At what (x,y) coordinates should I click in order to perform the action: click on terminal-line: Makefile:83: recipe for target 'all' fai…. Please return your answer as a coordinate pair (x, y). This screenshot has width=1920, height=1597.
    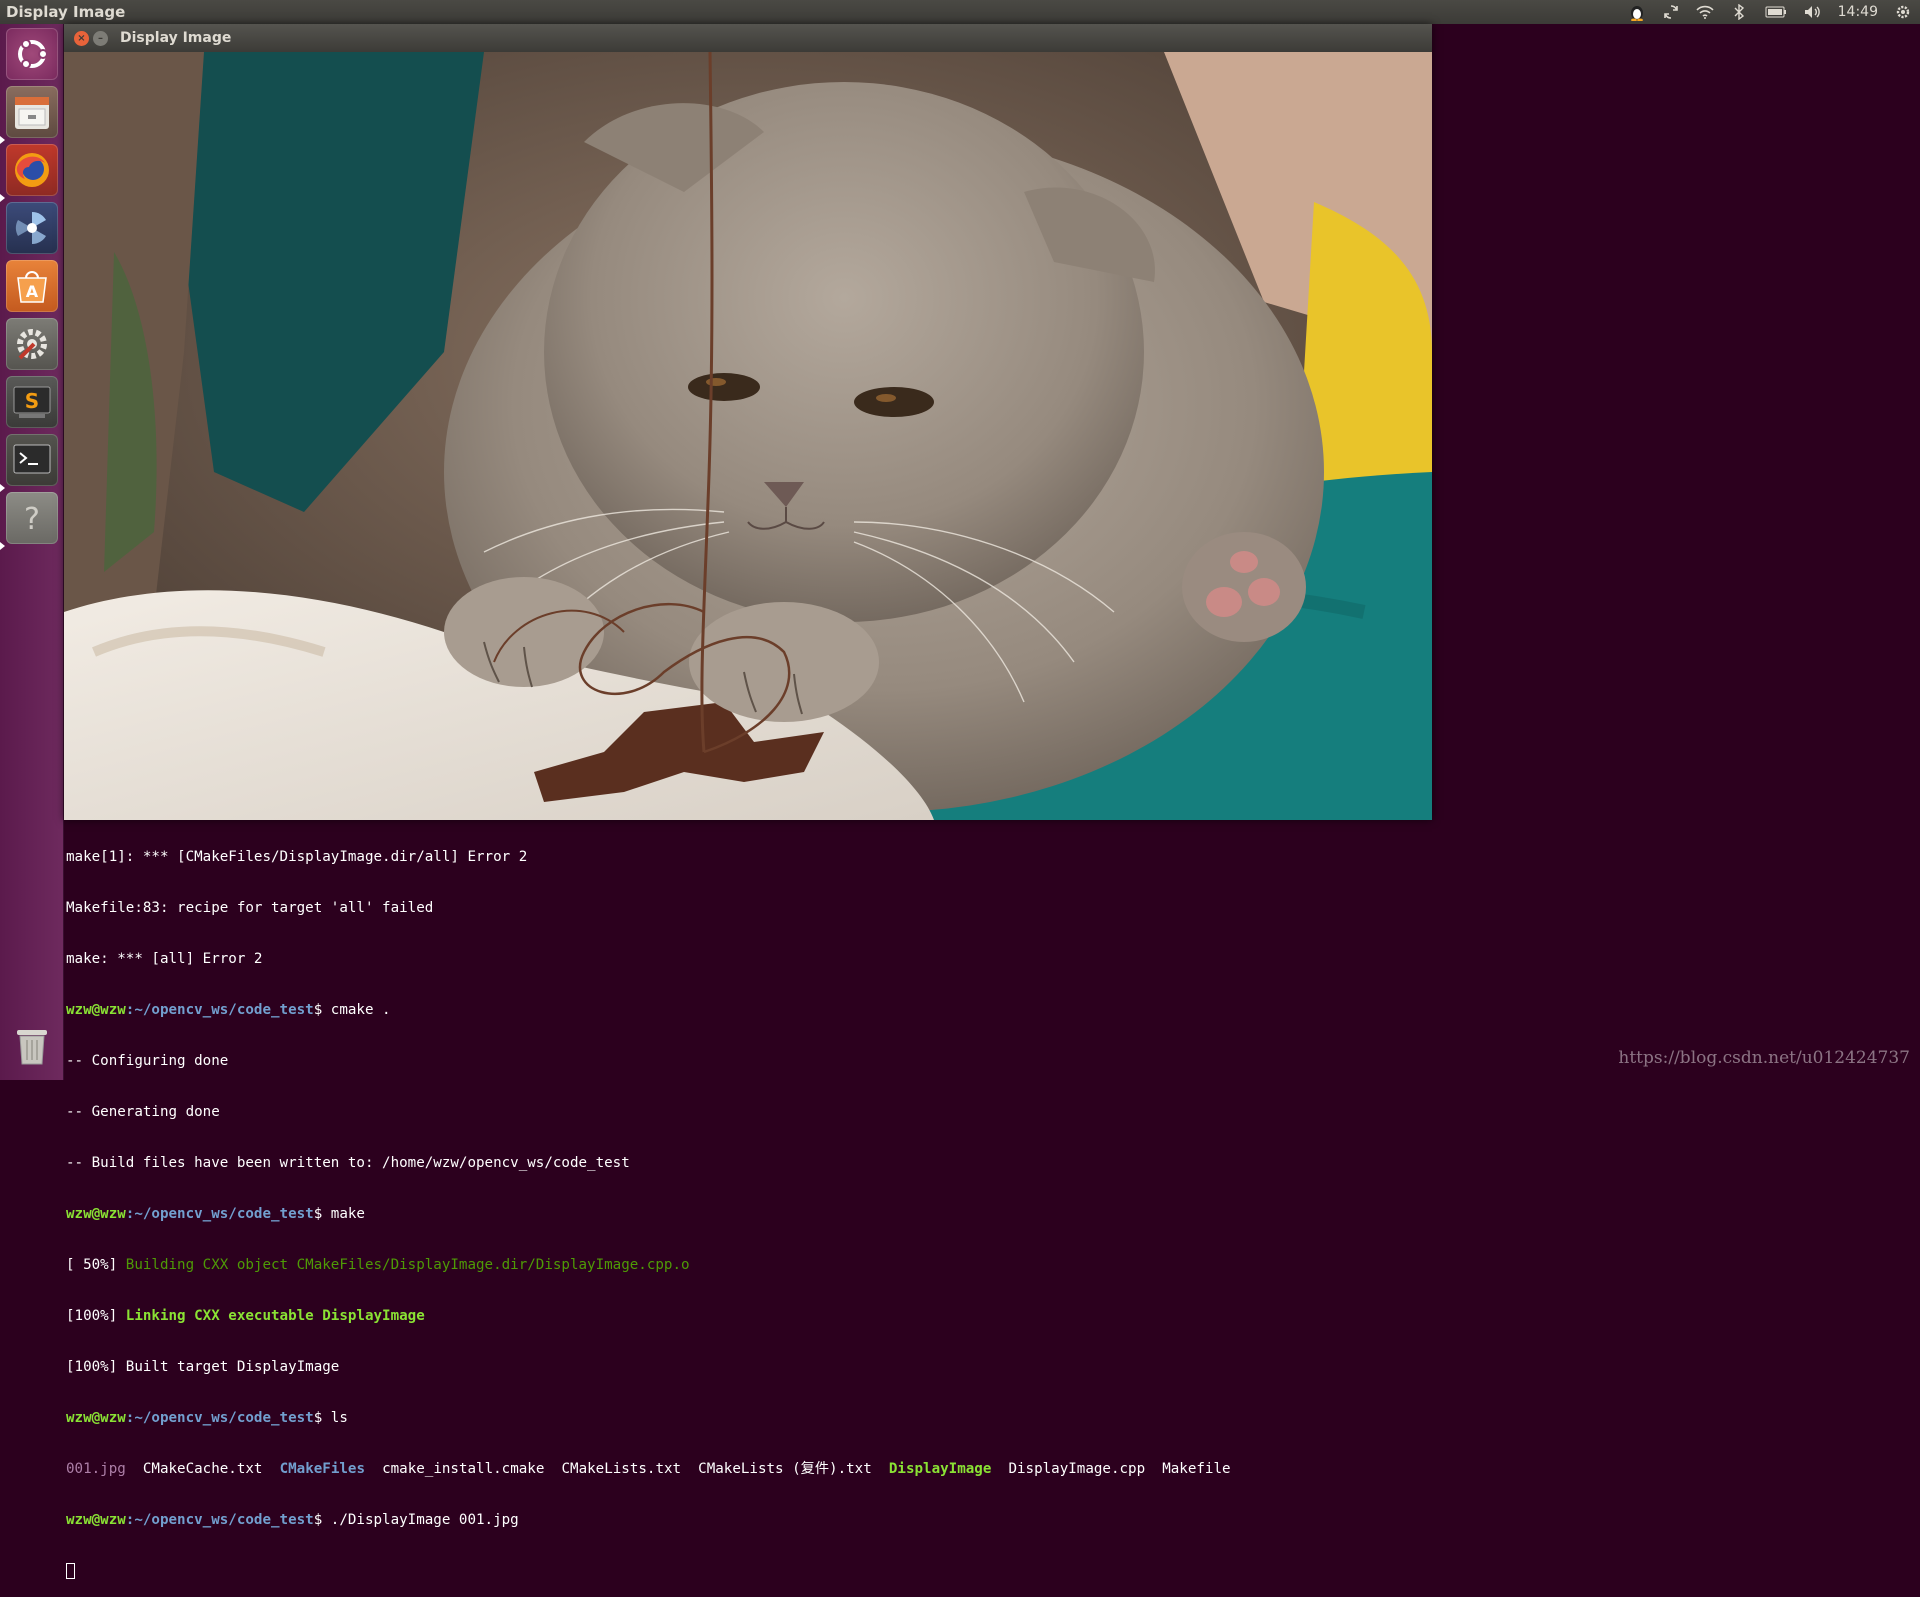
    Looking at the image, I should click on (250, 908).